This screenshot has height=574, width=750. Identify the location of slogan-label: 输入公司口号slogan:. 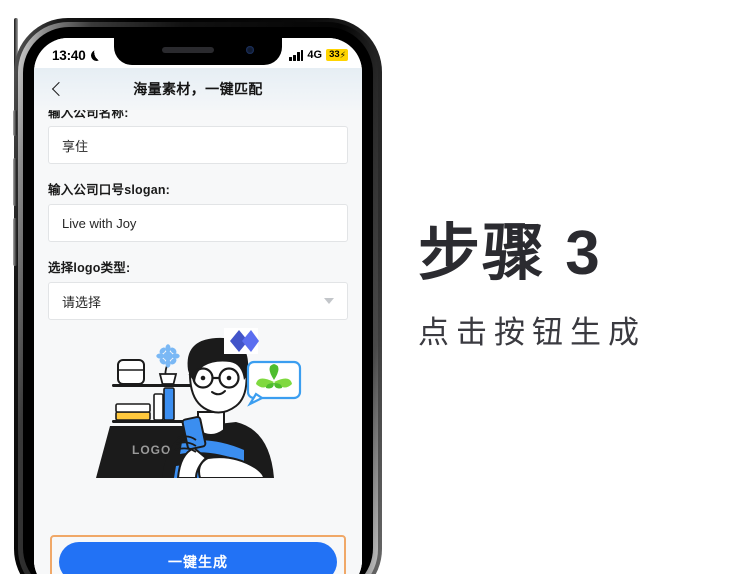
(109, 190).